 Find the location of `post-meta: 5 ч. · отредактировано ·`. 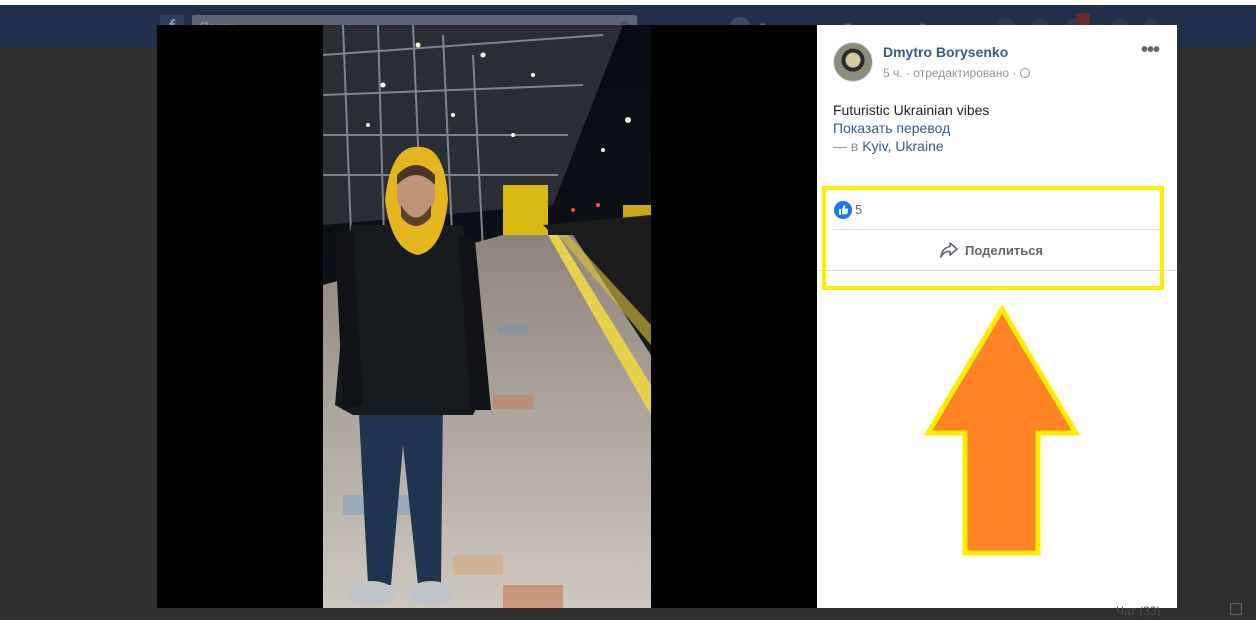

post-meta: 5 ч. · отредактировано · is located at coordinates (956, 73).